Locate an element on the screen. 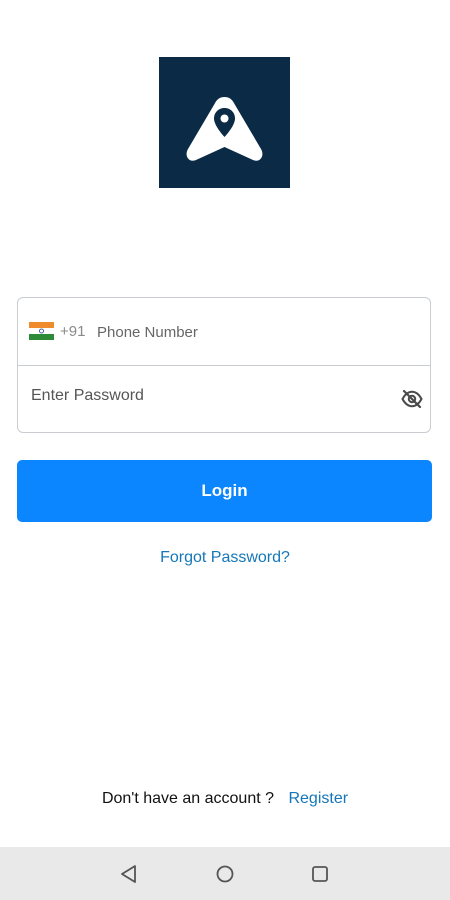  register-prompt-line: Don't have an account ? Register is located at coordinates (225, 799).